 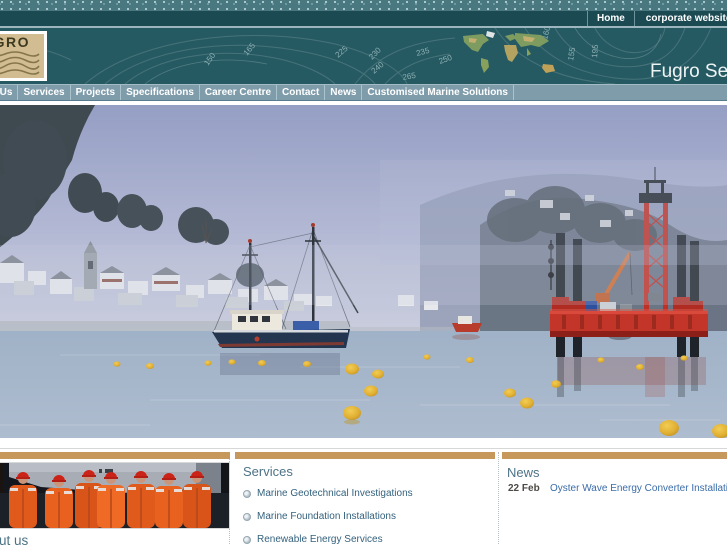 I want to click on service-link-marine-geotechnical: Marine Geotechnical Investigations, so click(x=369, y=493).